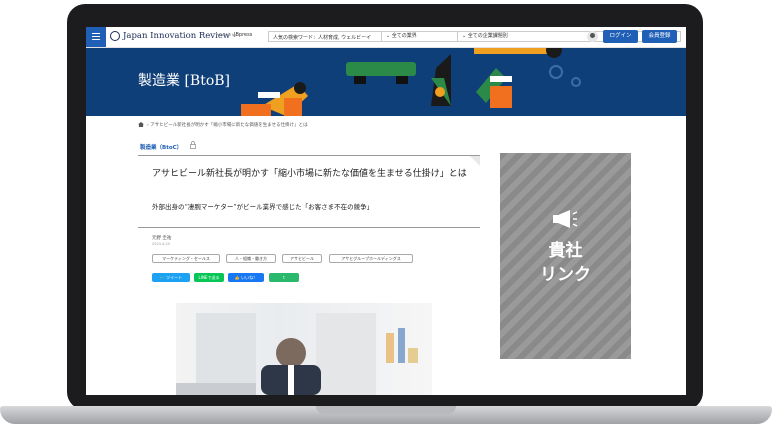 This screenshot has height=437, width=772. I want to click on breadcrumb-current: アサヒビール新社長が明かす「縮小市場に新たな価値を生ませる仕掛け」とは, so click(229, 125).